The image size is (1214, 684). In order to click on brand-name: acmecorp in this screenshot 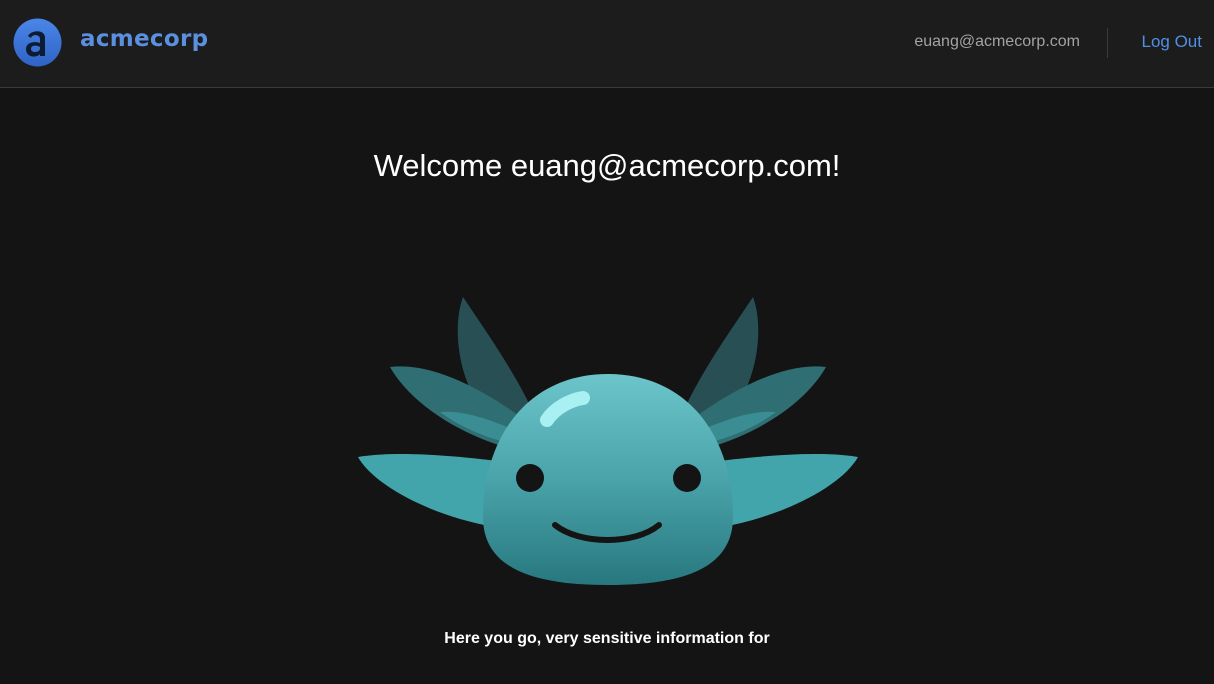, I will do `click(144, 39)`.